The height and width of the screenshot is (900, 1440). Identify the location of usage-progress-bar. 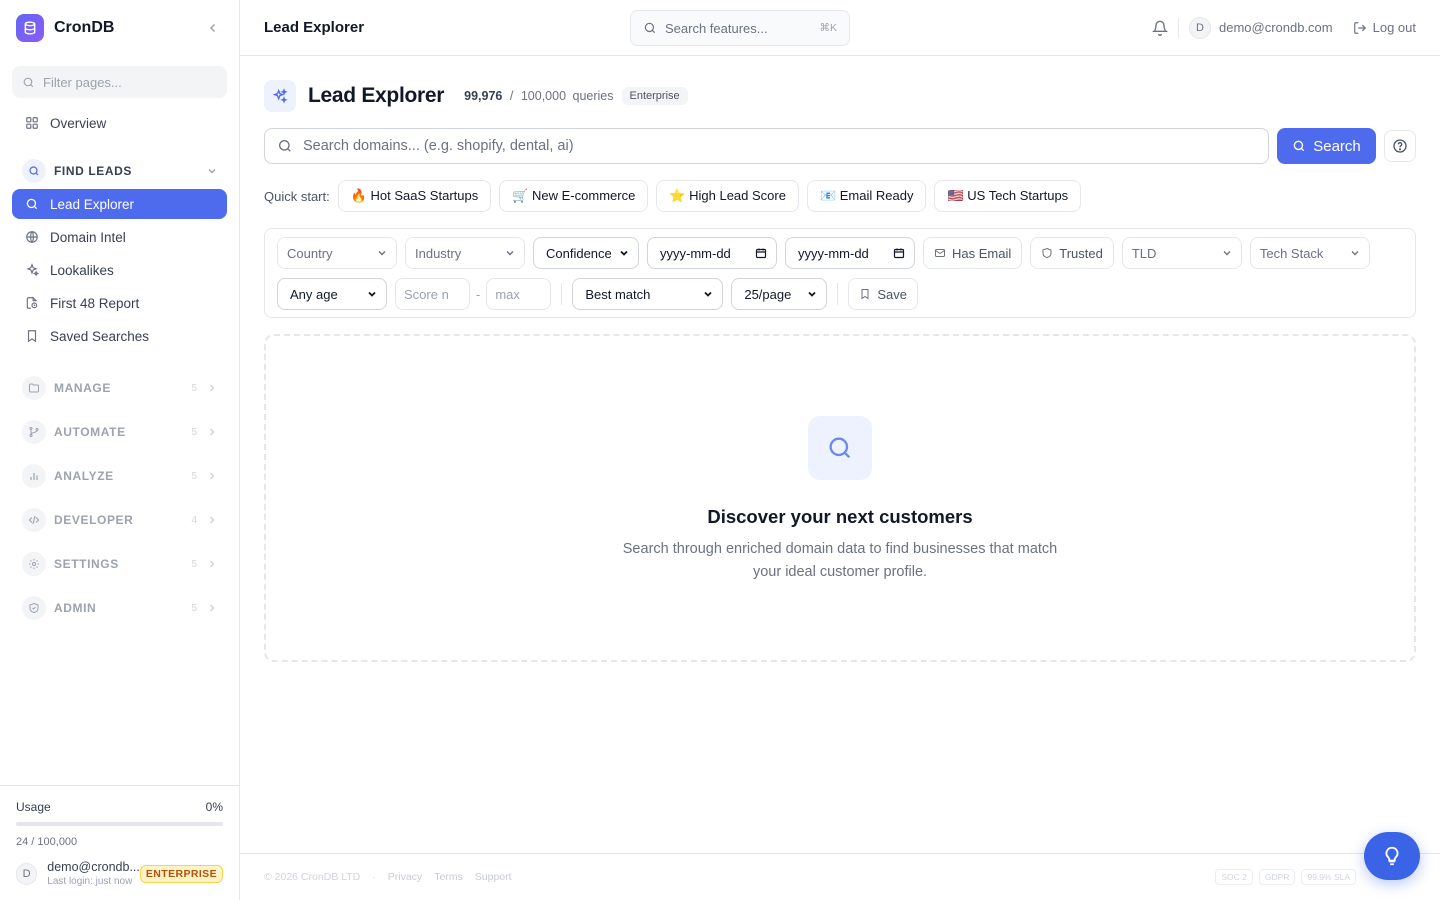
(119, 823).